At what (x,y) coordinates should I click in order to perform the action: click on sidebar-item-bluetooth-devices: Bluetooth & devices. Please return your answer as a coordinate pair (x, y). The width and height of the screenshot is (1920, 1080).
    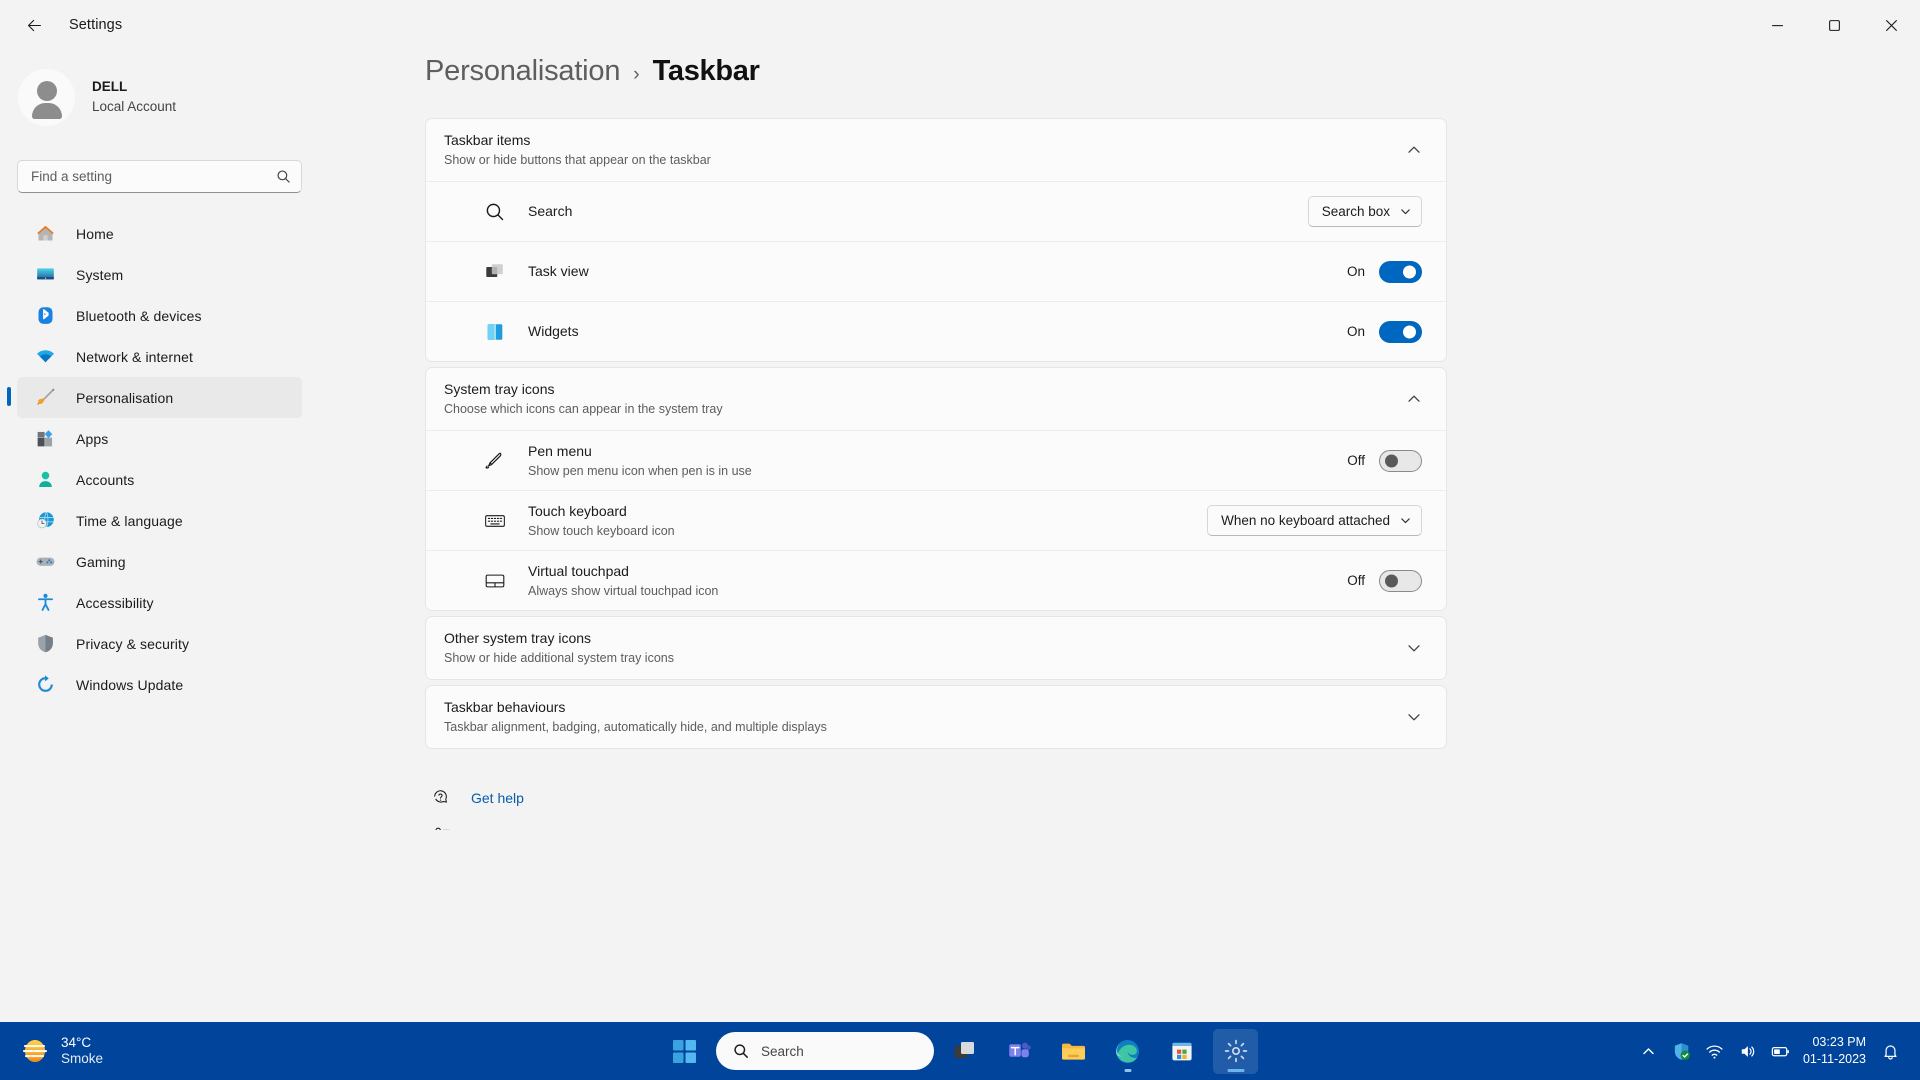
    Looking at the image, I should click on (159, 315).